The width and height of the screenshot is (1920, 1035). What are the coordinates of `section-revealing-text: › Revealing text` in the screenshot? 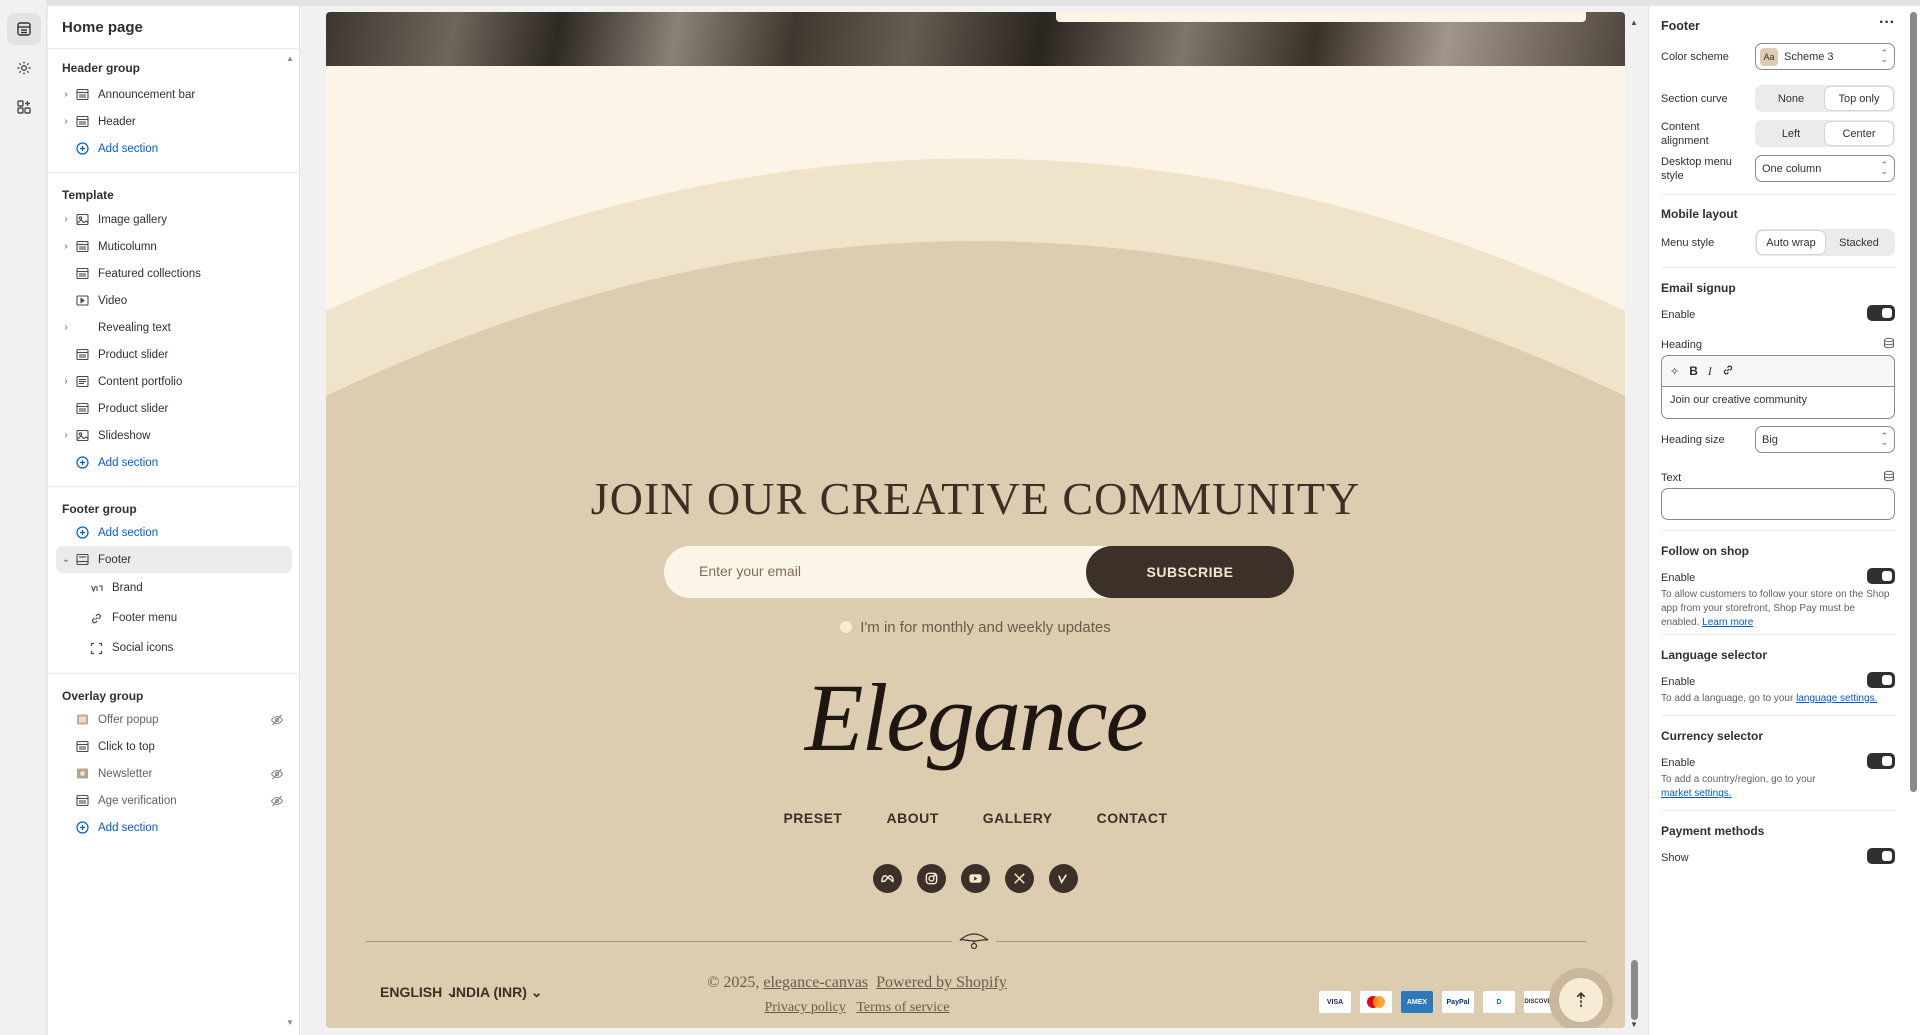 It's located at (174, 327).